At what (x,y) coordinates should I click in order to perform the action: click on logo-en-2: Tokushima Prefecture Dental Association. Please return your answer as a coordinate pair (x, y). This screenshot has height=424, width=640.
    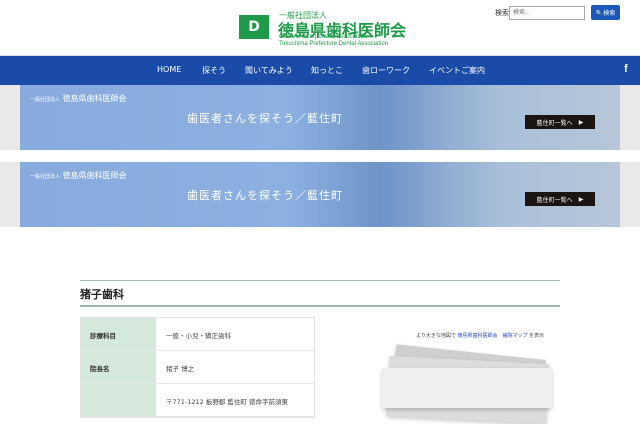
    Looking at the image, I should click on (334, 44).